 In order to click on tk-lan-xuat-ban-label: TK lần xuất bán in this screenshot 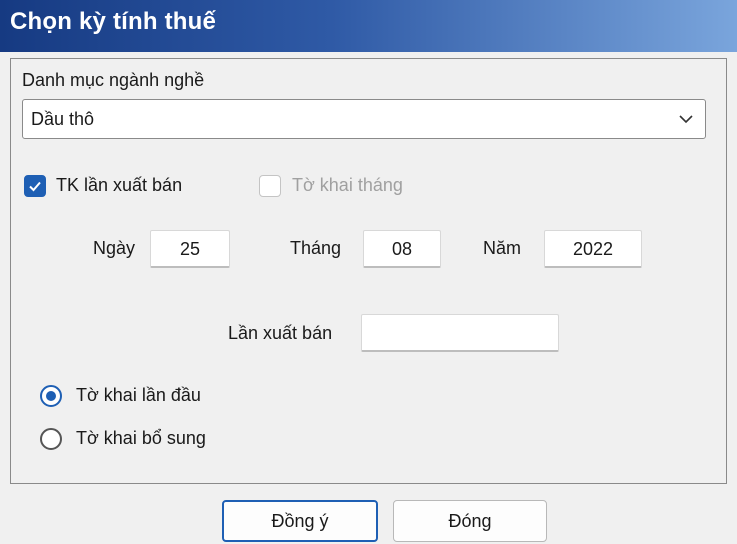, I will do `click(119, 185)`.